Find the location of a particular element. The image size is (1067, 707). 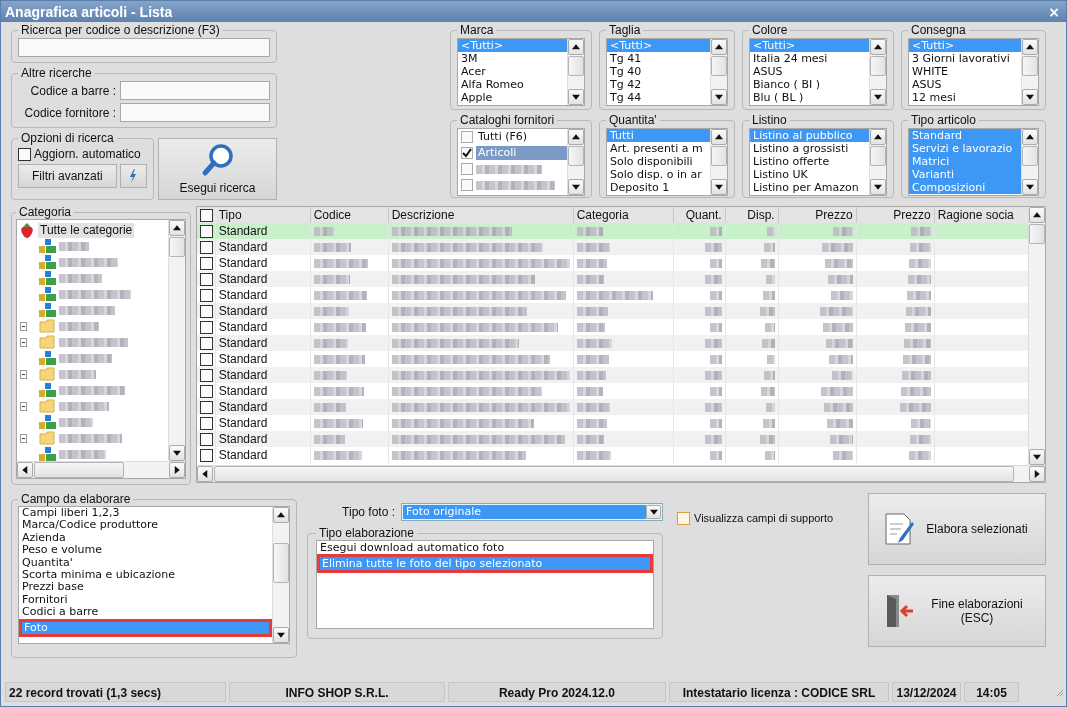

list-item: Tg 44 is located at coordinates (658, 97).